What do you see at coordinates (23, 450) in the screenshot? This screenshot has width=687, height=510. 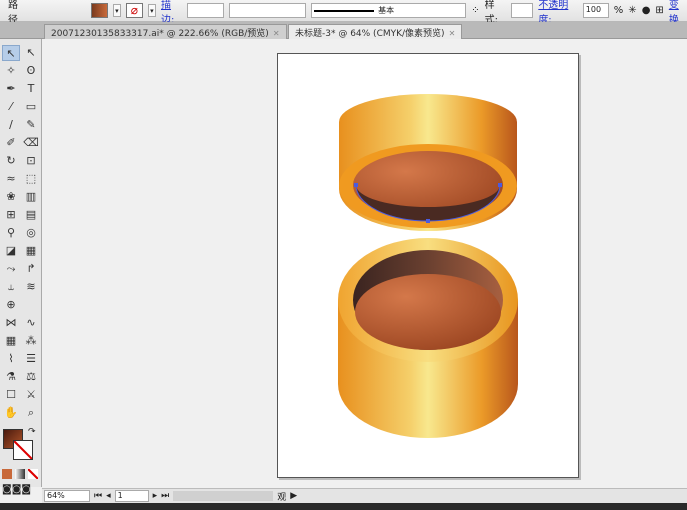 I see `stroke-color-box` at bounding box center [23, 450].